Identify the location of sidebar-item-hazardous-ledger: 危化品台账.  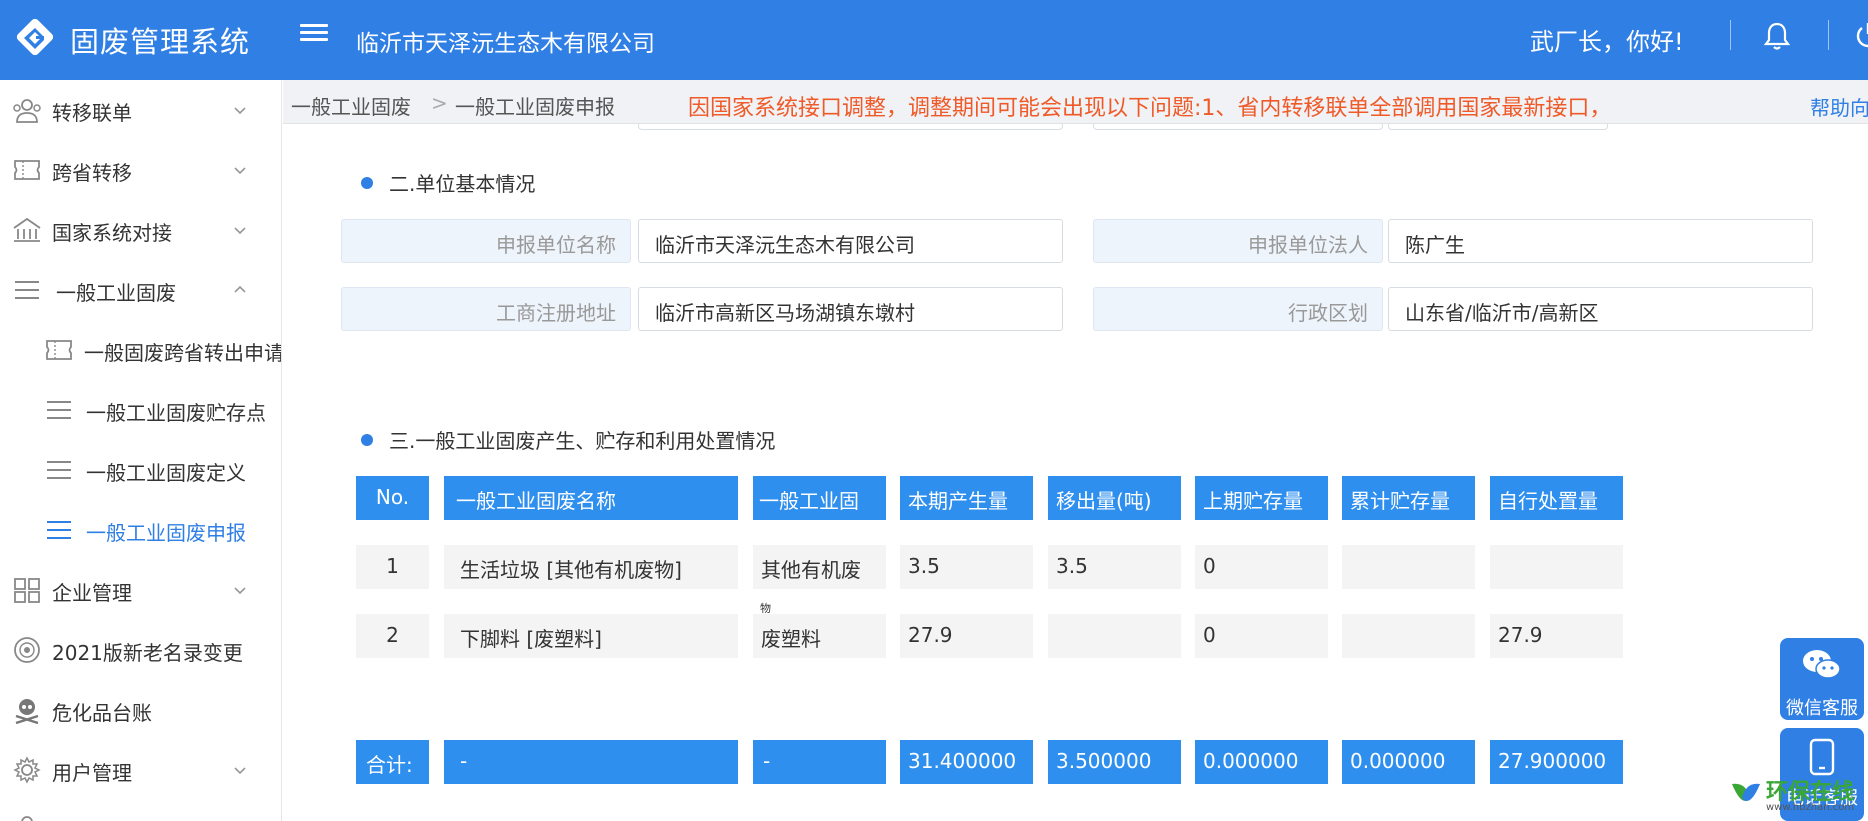
(140, 710).